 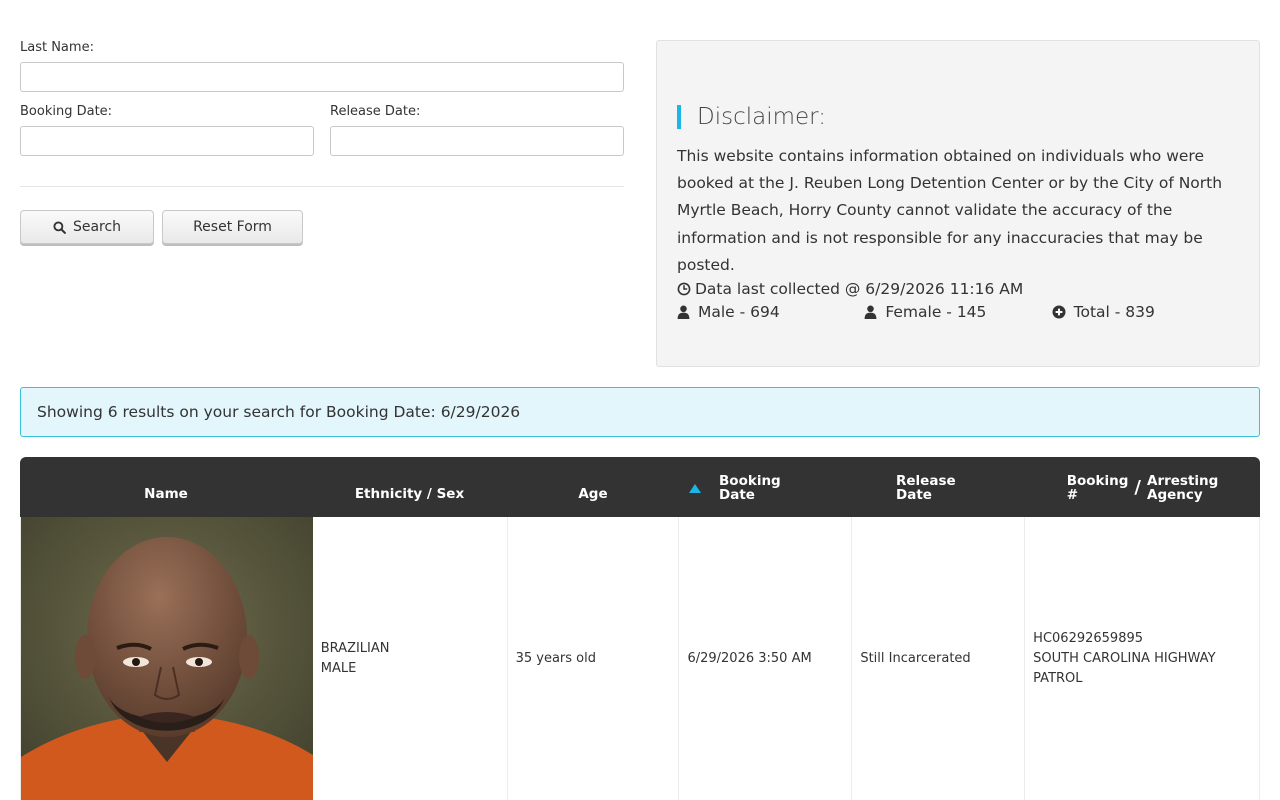 I want to click on data-collected: Data last collected @ 6/29/2026 11:16 AM, so click(x=958, y=289).